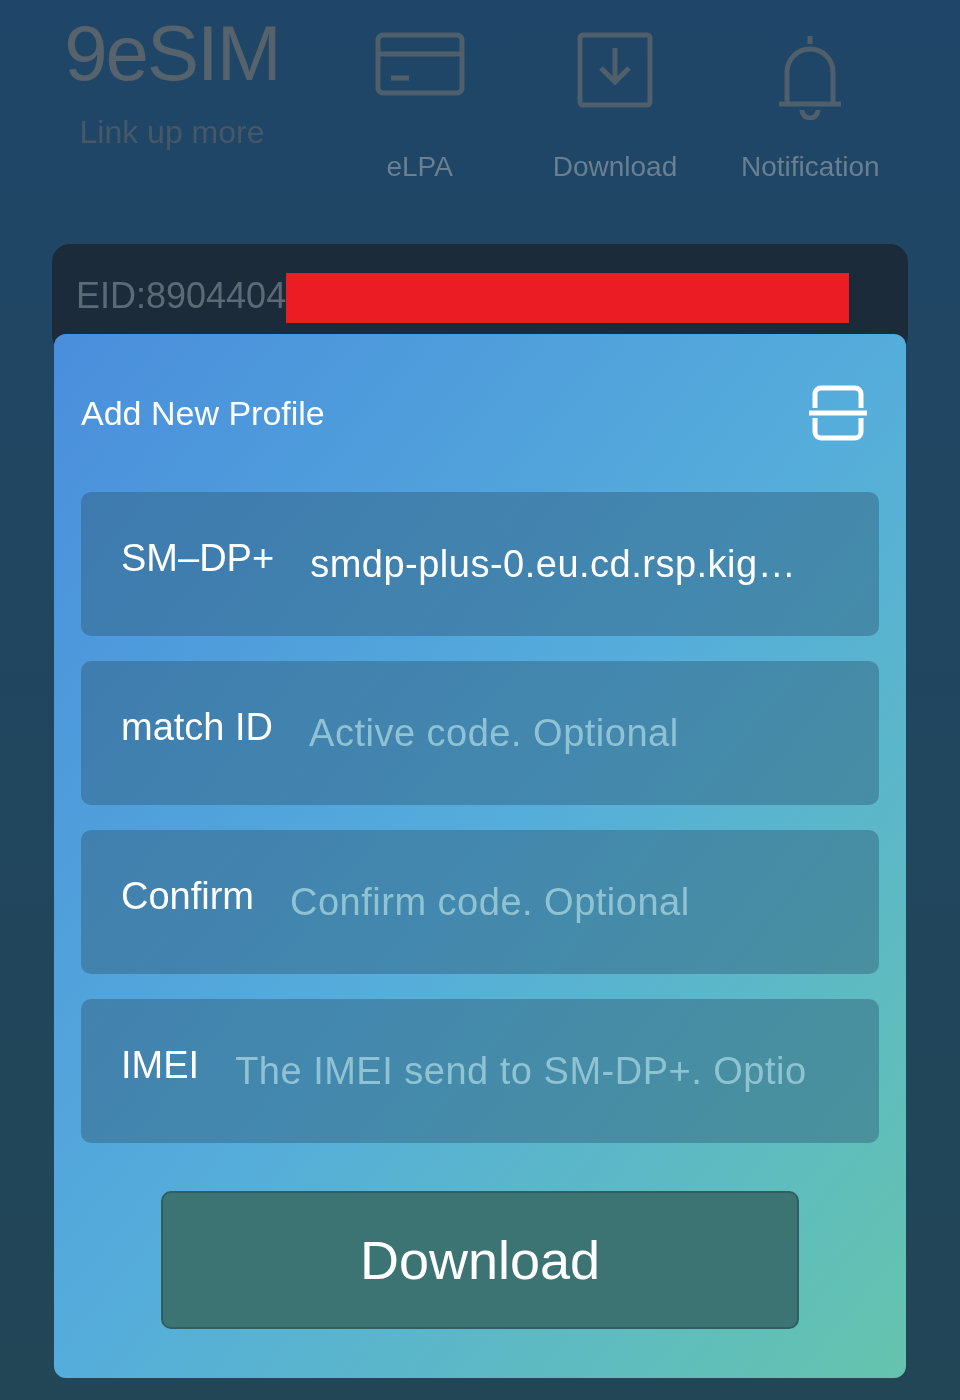  What do you see at coordinates (160, 1065) in the screenshot?
I see `field-label: IMEI` at bounding box center [160, 1065].